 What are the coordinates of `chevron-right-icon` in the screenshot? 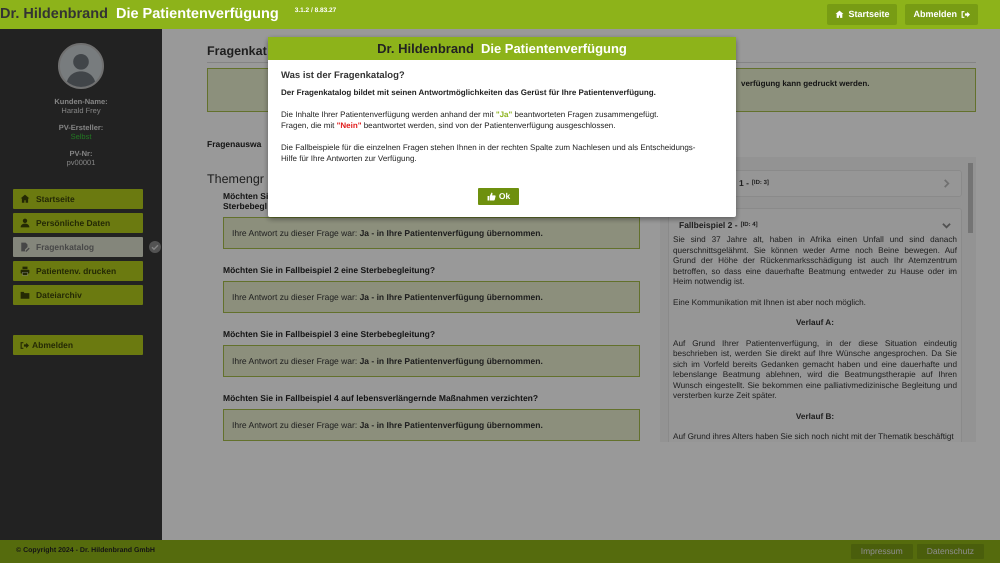 It's located at (946, 183).